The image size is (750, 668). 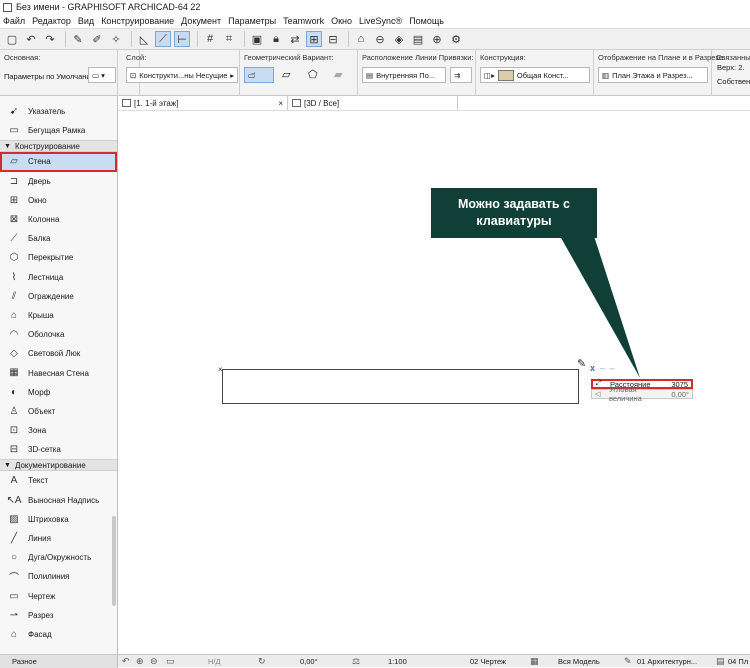 I want to click on 3d-view-icon: ◈, so click(x=399, y=39).